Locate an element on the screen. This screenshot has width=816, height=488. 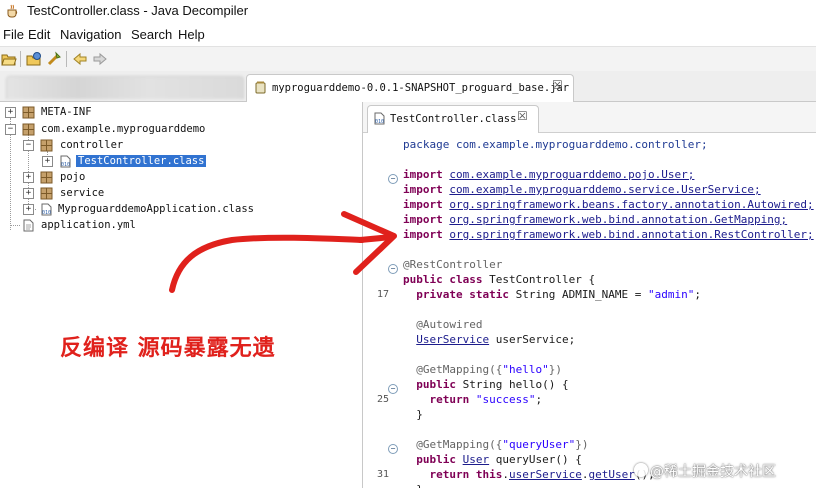
watermark: @稀土掘金技术社区 is located at coordinates (713, 472).